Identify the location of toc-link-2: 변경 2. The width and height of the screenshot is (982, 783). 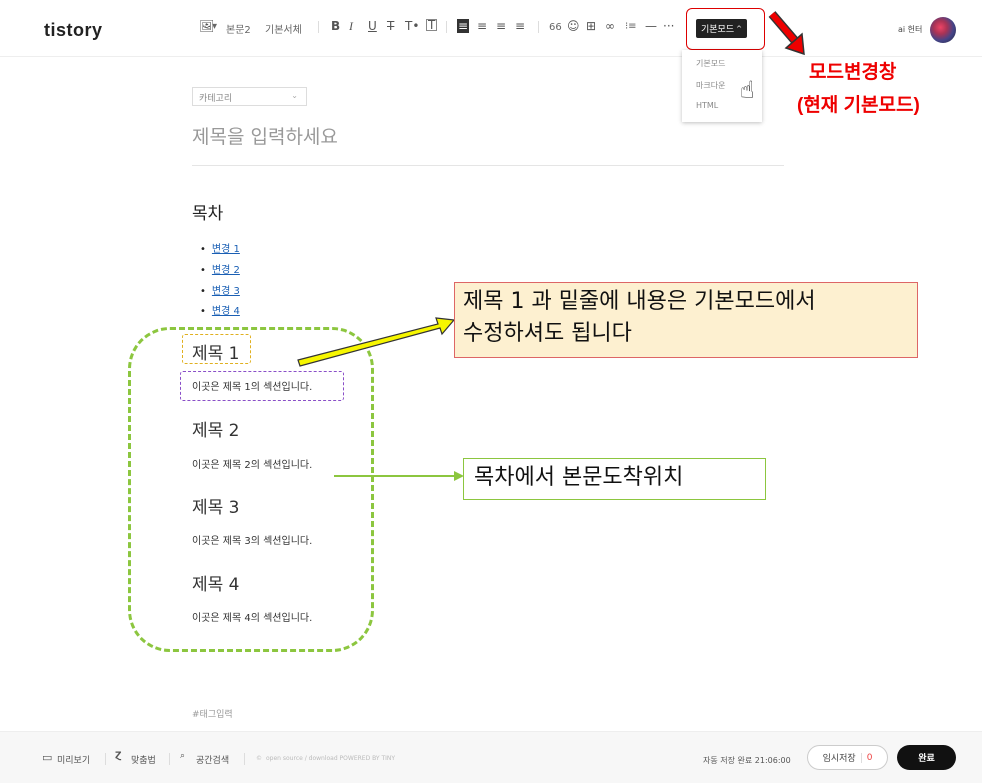
(226, 270).